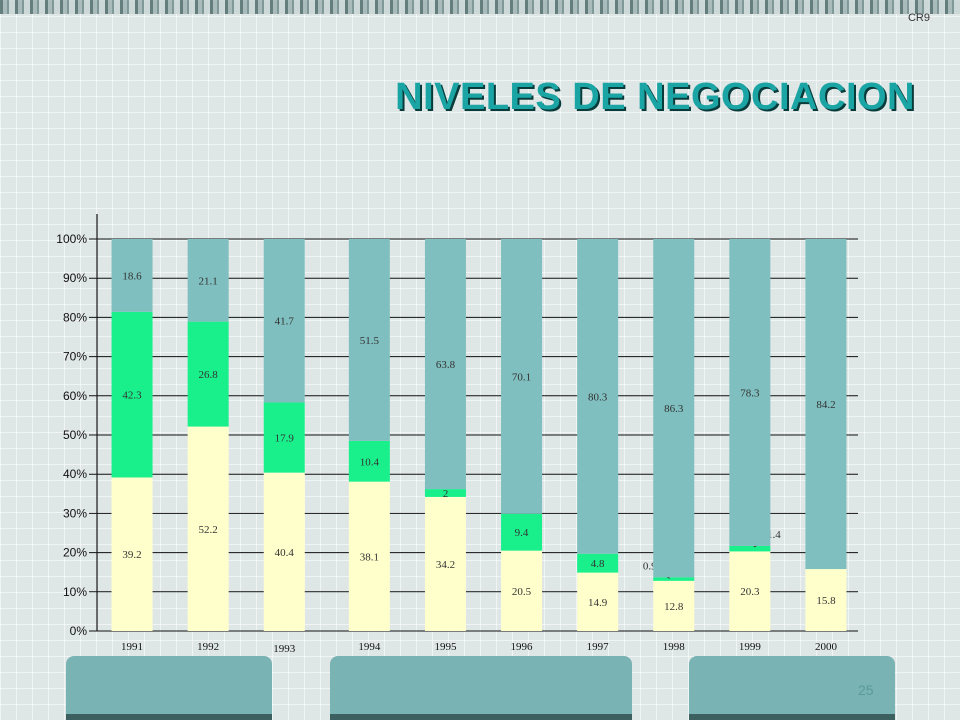 The image size is (960, 720). What do you see at coordinates (132, 396) in the screenshot?
I see `data-label: 42.3` at bounding box center [132, 396].